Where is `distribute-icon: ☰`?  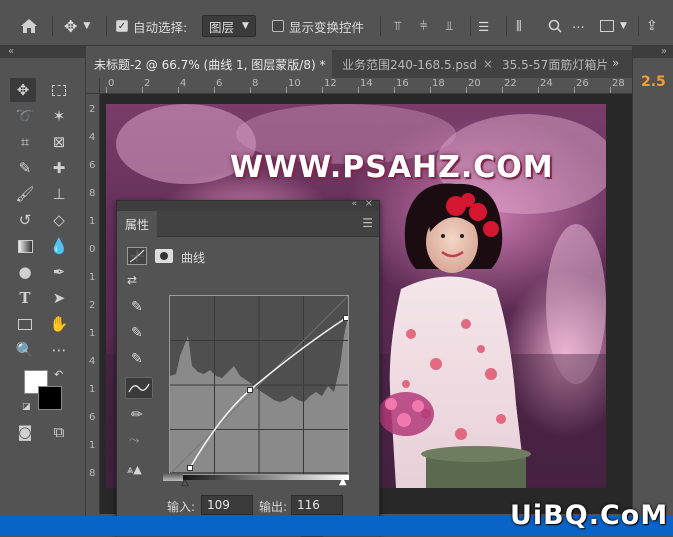 distribute-icon: ☰ is located at coordinates (484, 26).